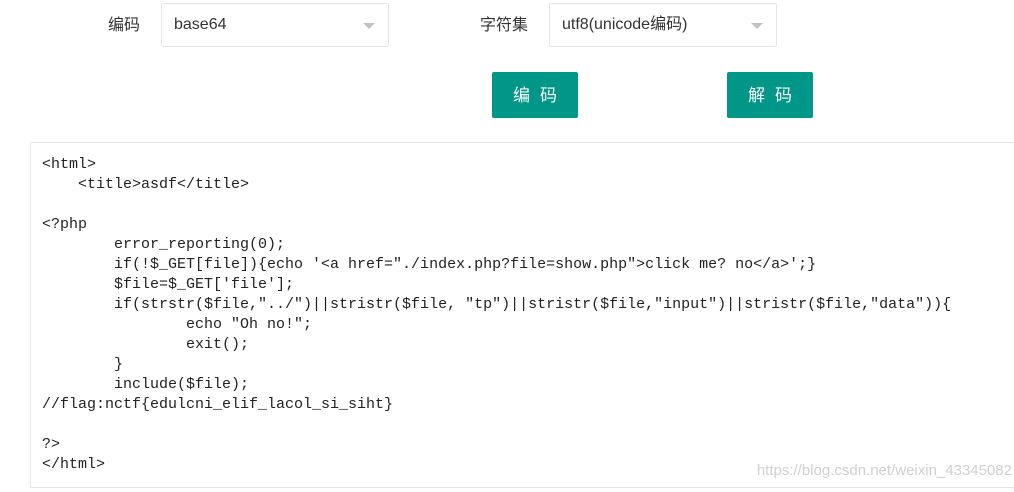 This screenshot has height=492, width=1014. What do you see at coordinates (200, 24) in the screenshot?
I see `encoding-type-value: base64` at bounding box center [200, 24].